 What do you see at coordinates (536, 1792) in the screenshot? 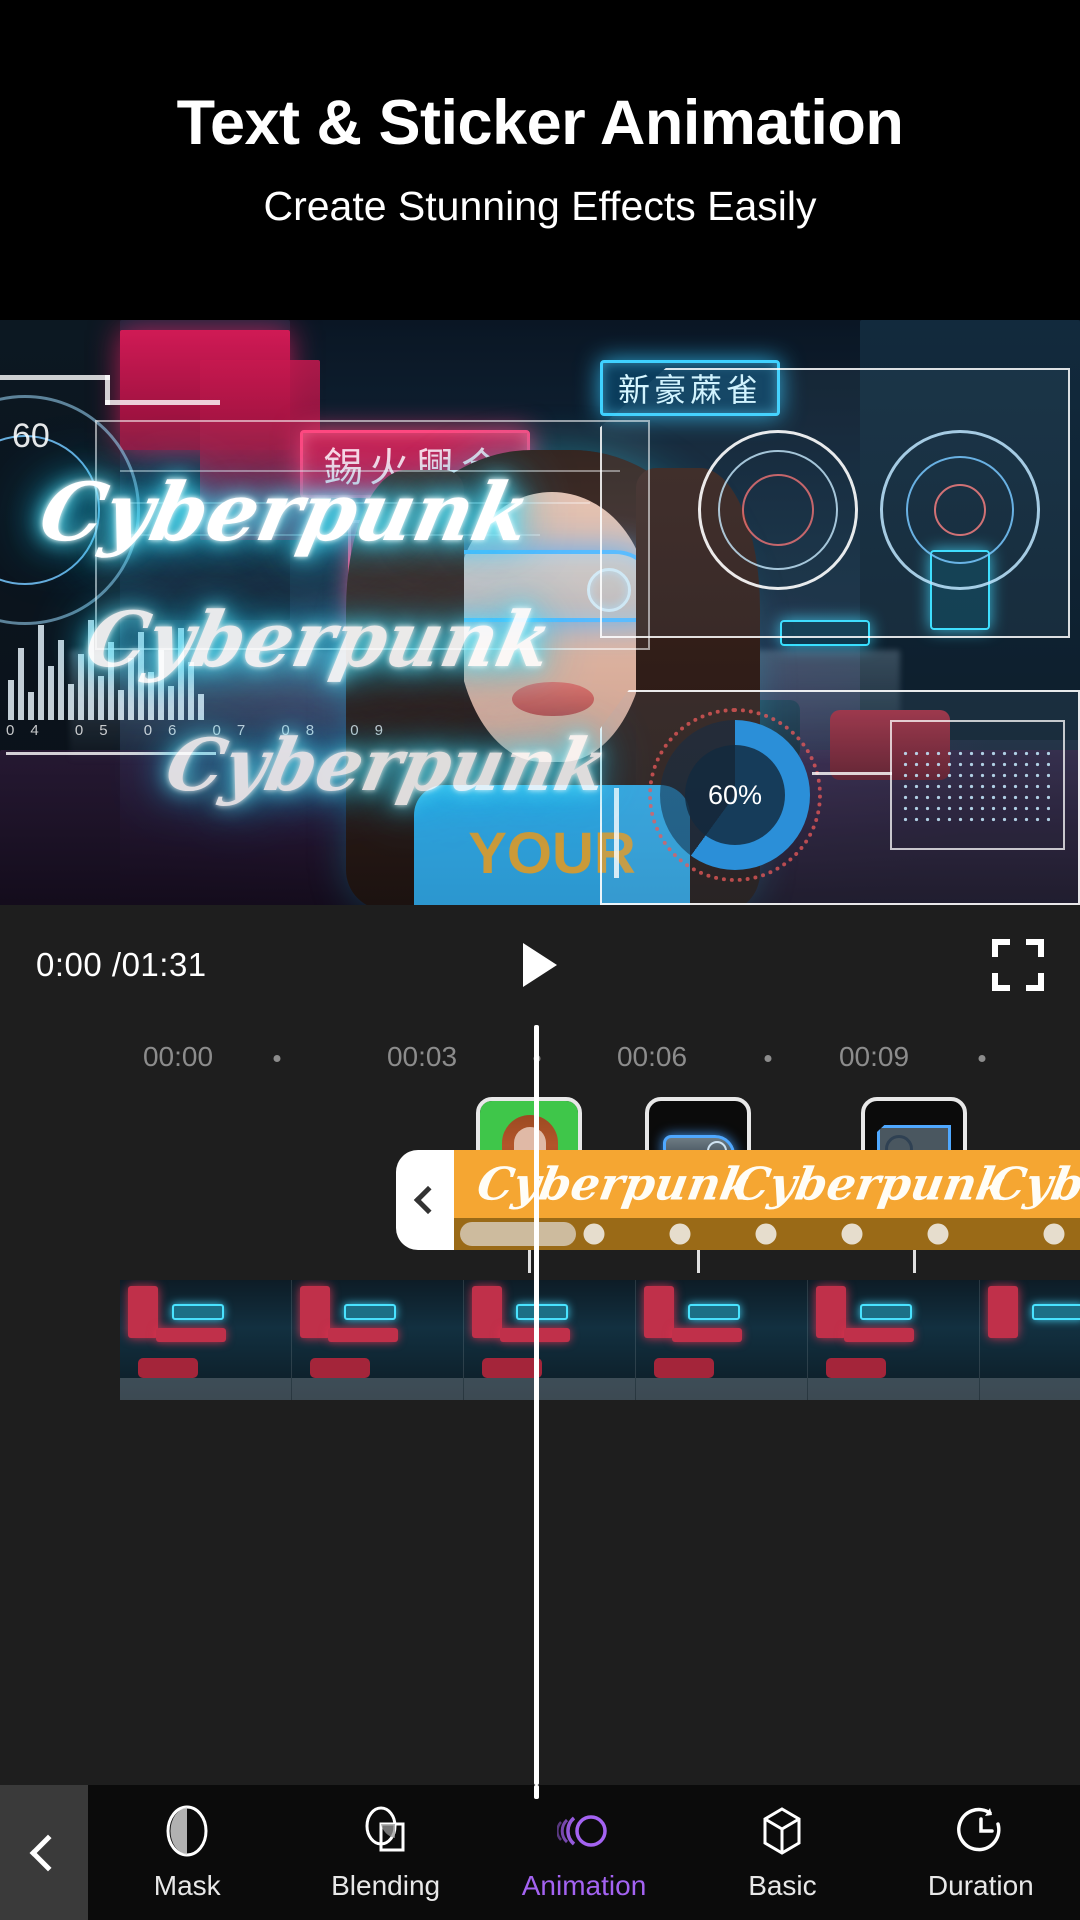
I see `playhead-extension` at bounding box center [536, 1792].